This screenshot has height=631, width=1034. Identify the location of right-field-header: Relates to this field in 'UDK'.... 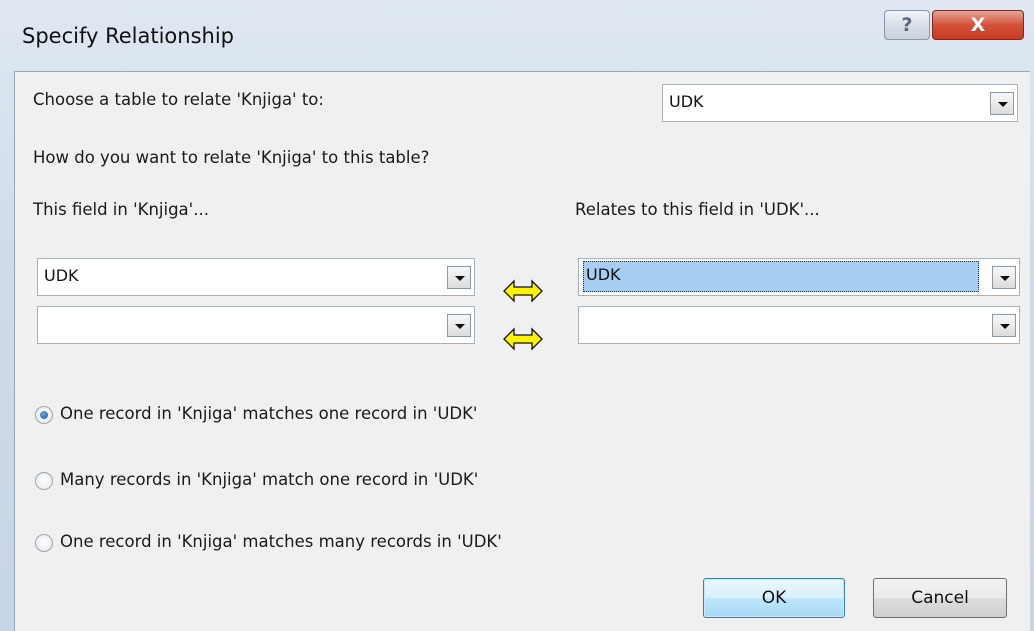
(697, 209).